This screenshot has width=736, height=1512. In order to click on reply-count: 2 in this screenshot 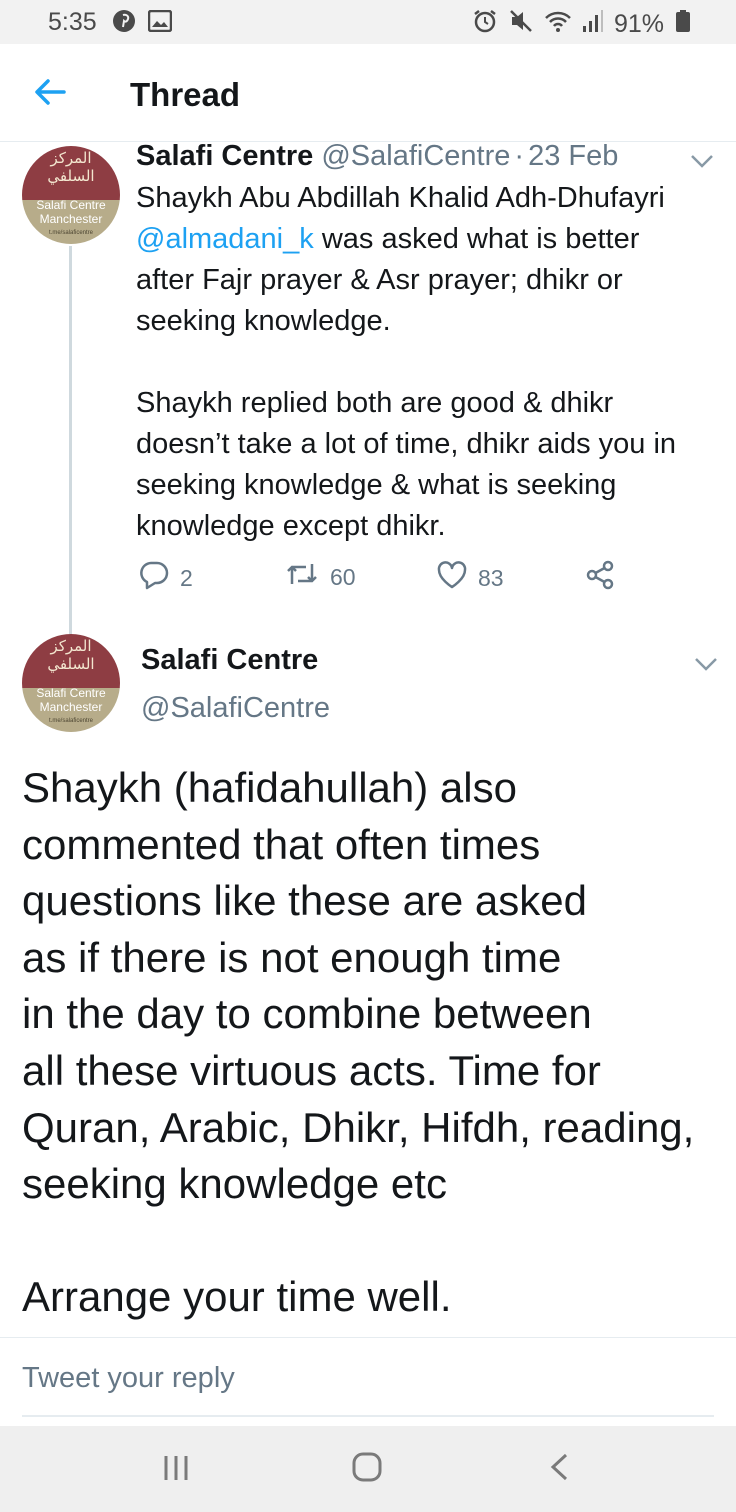, I will do `click(186, 577)`.